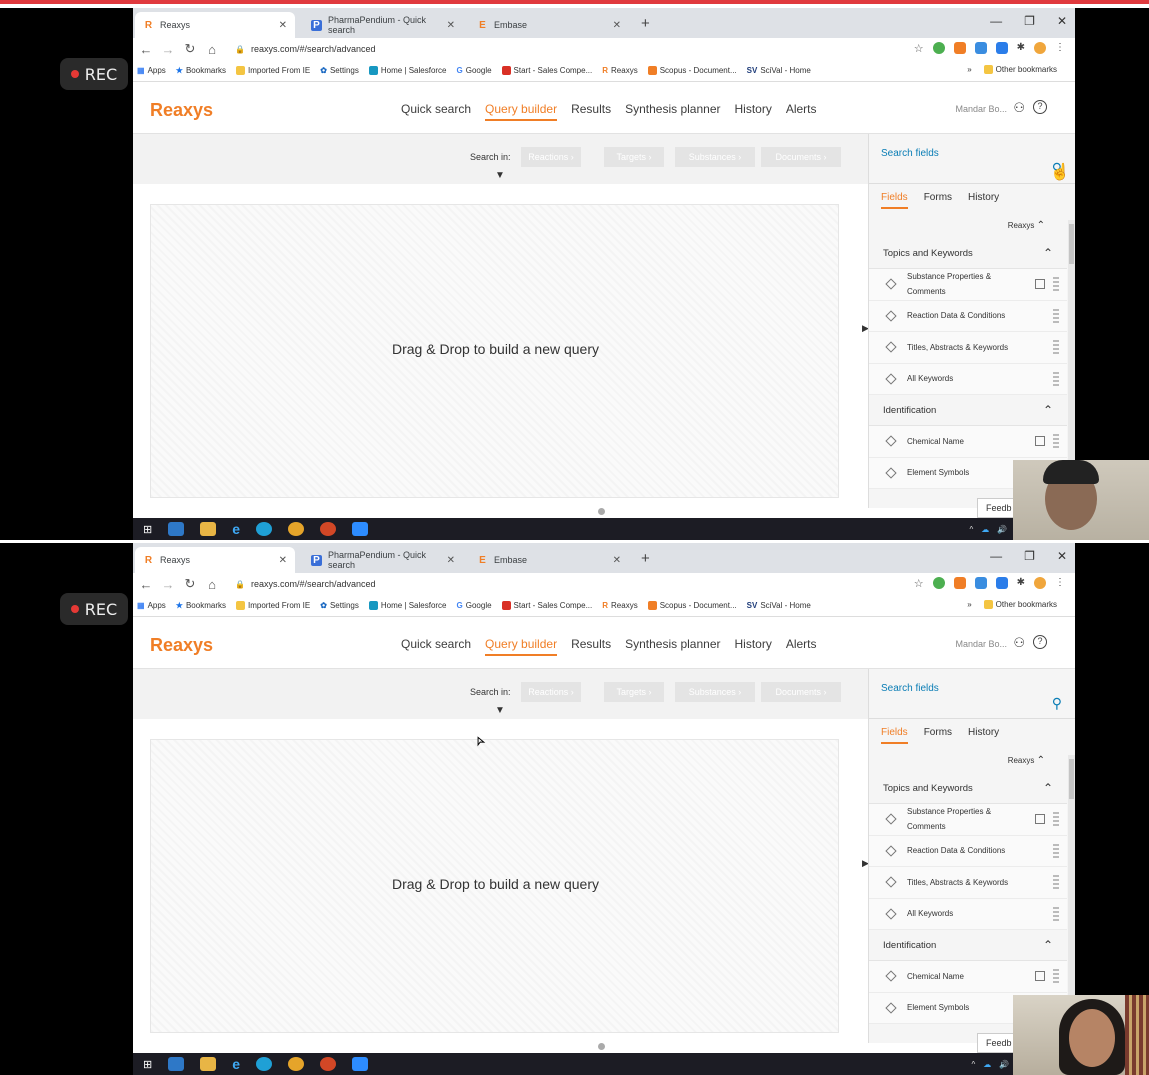  What do you see at coordinates (264, 529) in the screenshot?
I see `edge-icon` at bounding box center [264, 529].